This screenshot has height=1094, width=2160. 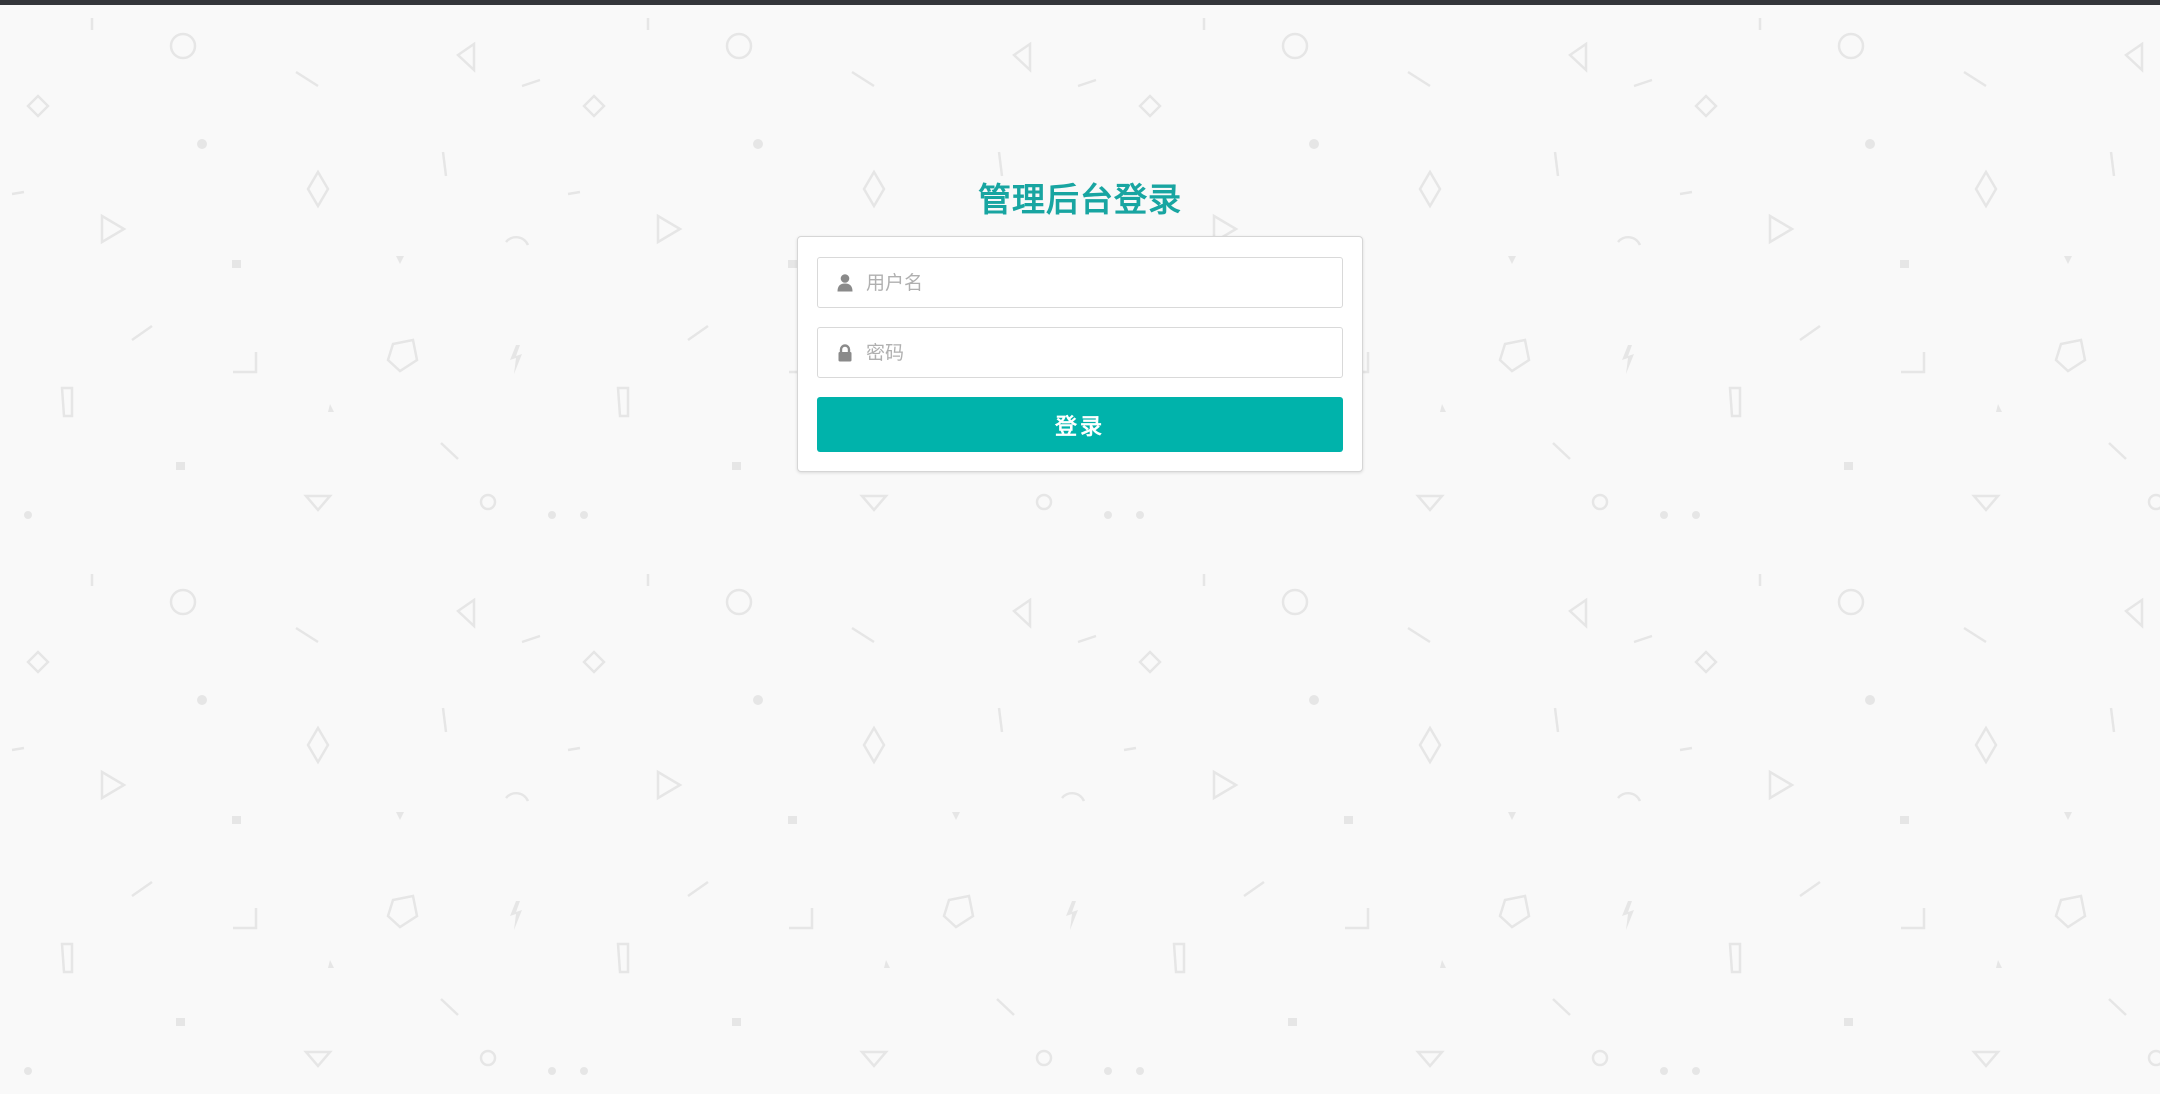 What do you see at coordinates (1080, 199) in the screenshot?
I see `login-title: 管理后台登录` at bounding box center [1080, 199].